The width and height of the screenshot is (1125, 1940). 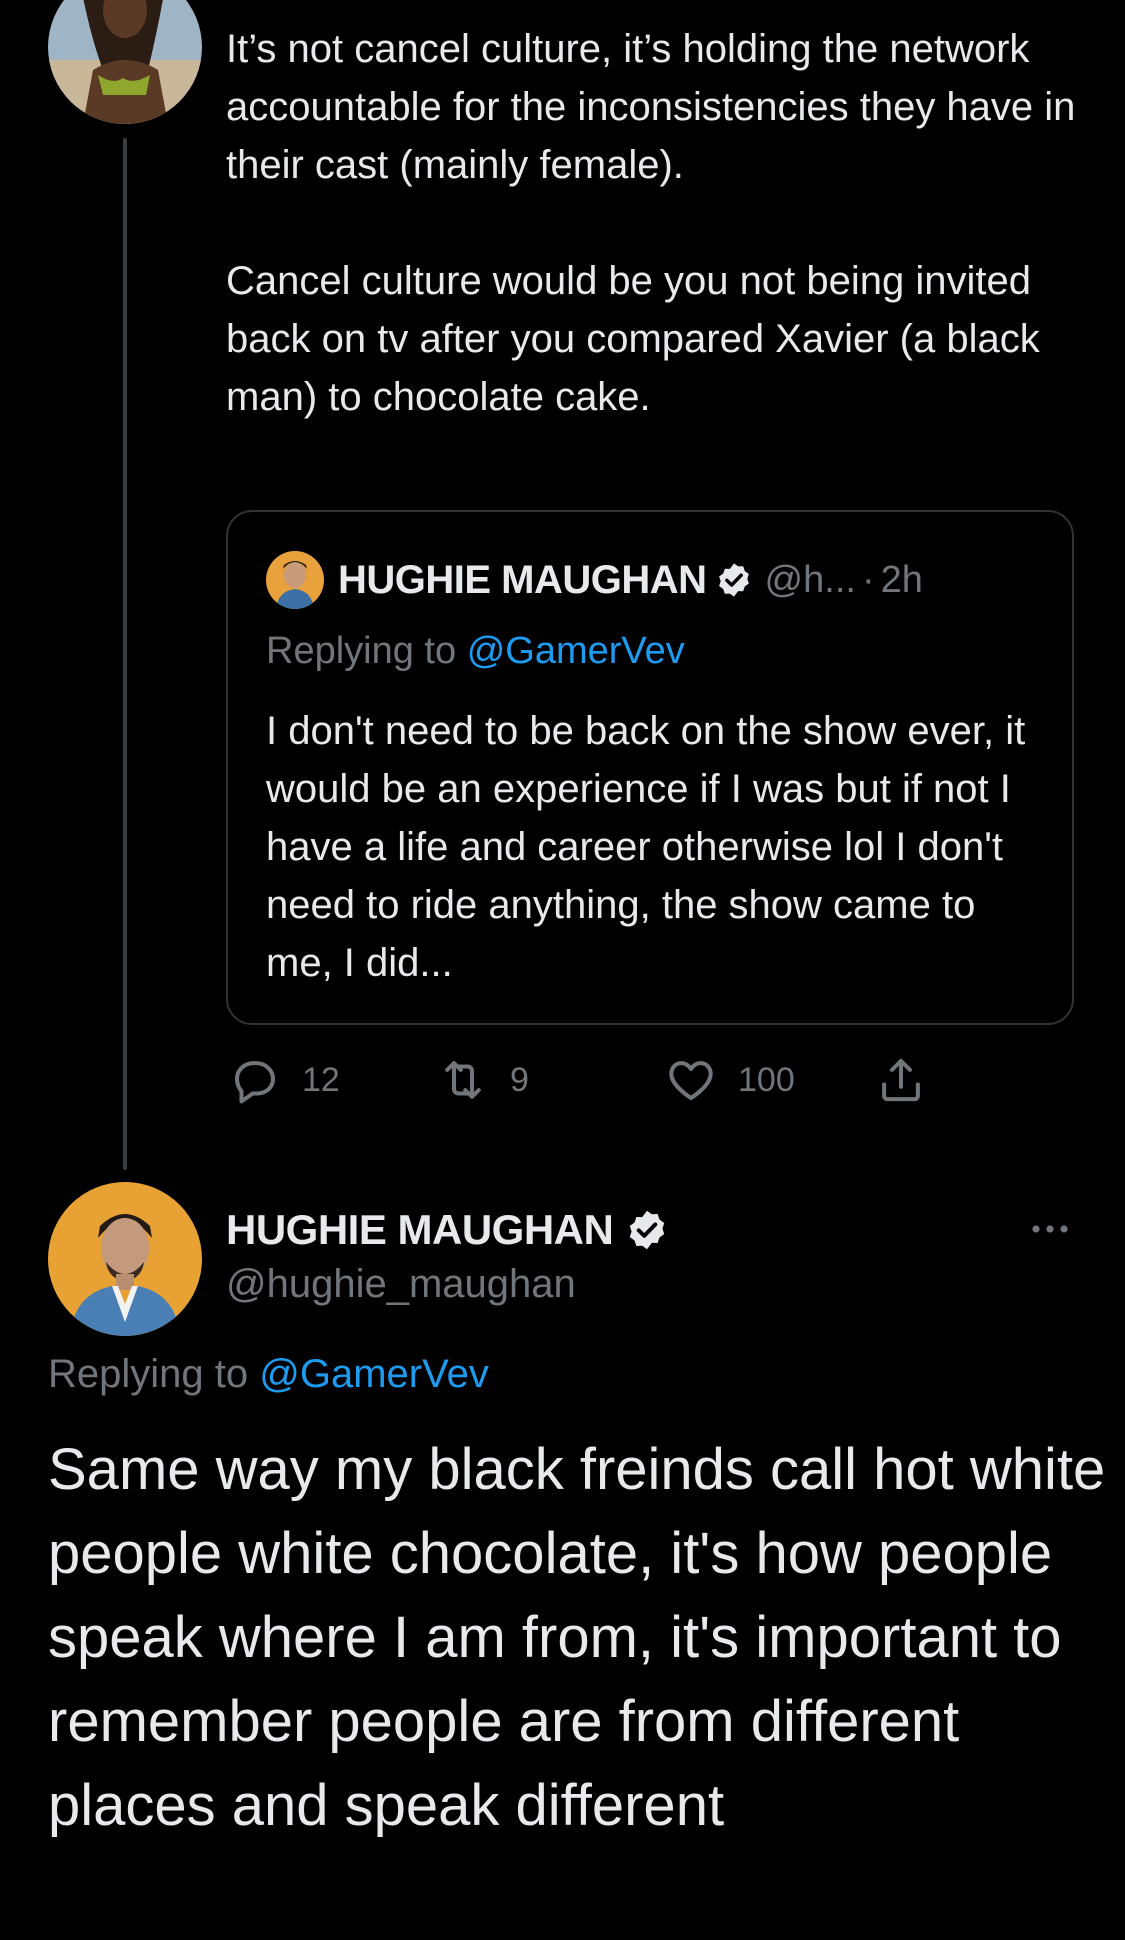 What do you see at coordinates (463, 1080) in the screenshot?
I see `retweet-icon` at bounding box center [463, 1080].